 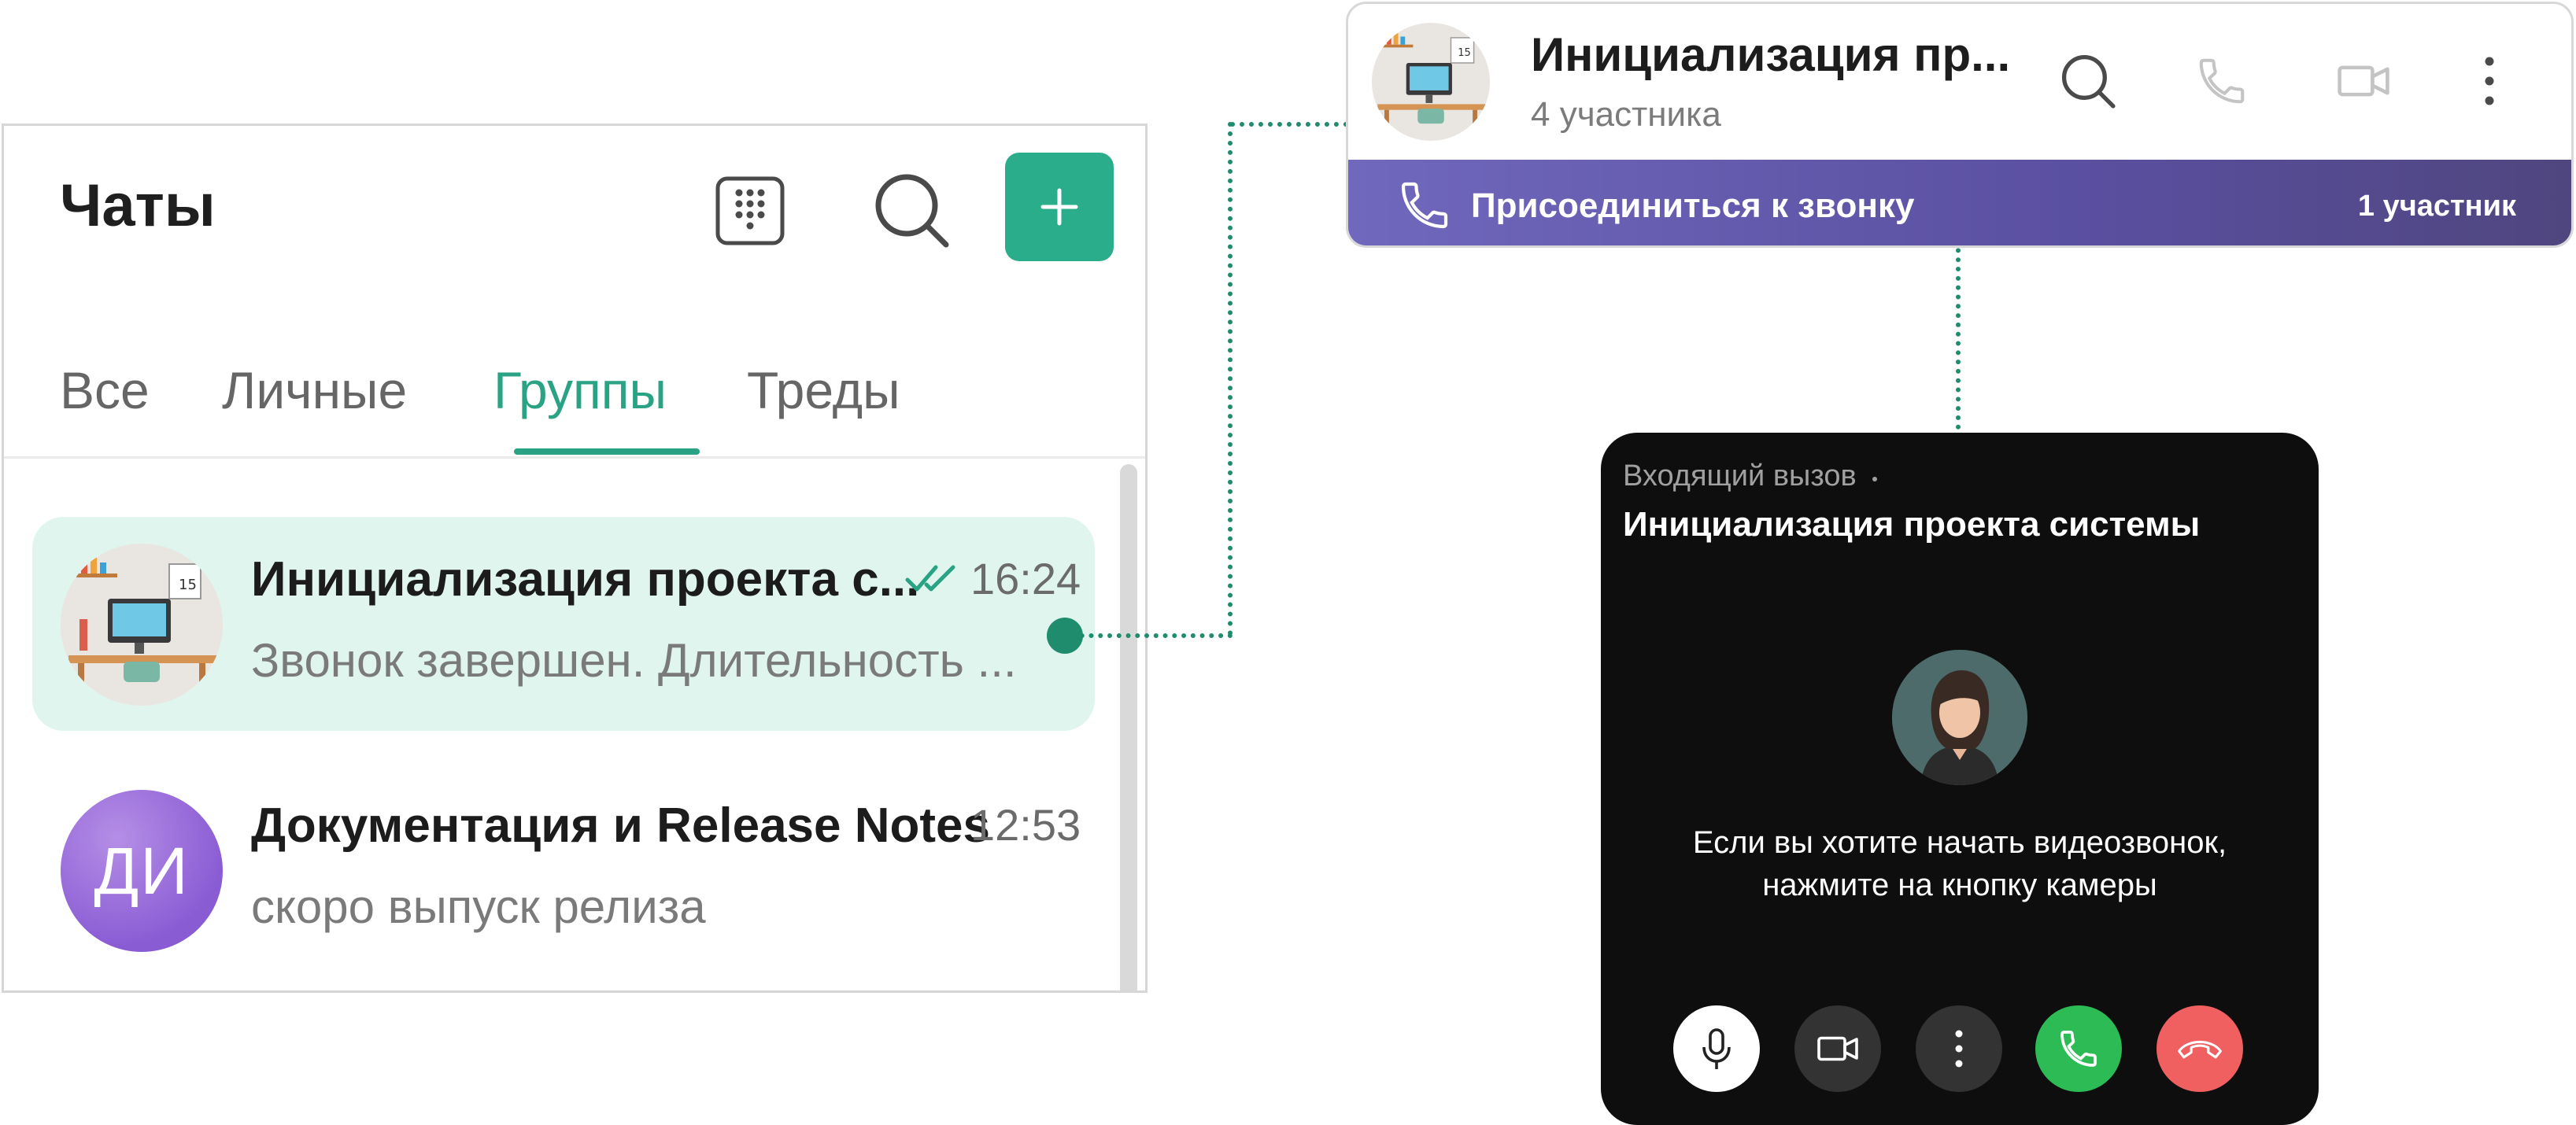 I want to click on microphone-button, so click(x=1716, y=1048).